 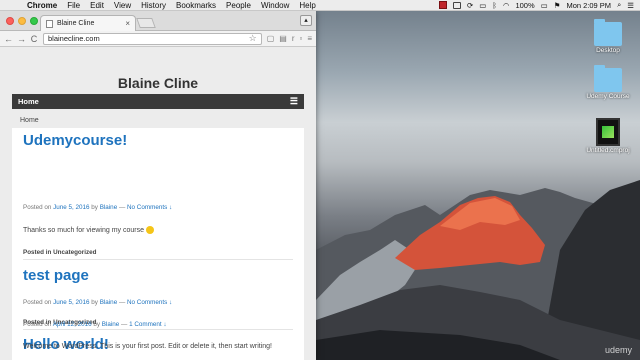 What do you see at coordinates (147, 324) in the screenshot?
I see `post-comments-link: 1 Comment ↓` at bounding box center [147, 324].